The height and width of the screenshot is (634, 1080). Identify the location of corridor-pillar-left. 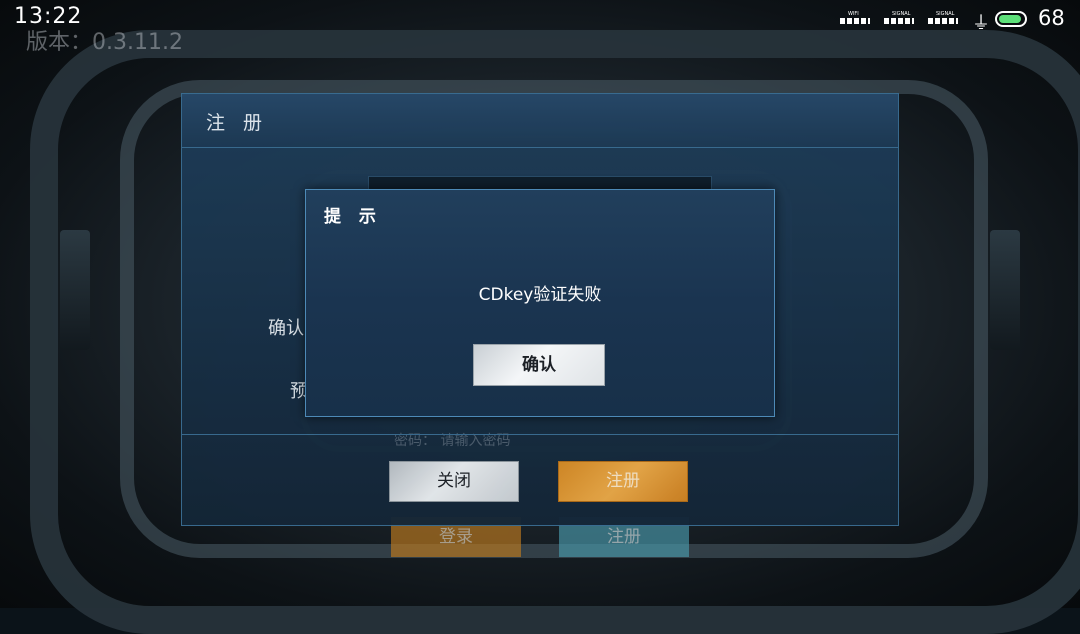
(75, 290).